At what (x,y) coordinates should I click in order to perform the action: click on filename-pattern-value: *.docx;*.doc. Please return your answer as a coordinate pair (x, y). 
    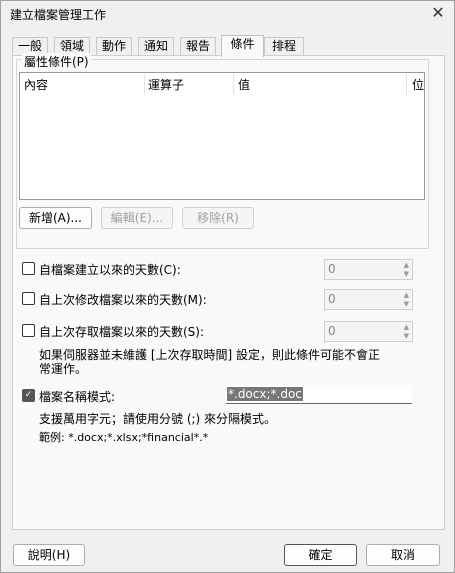
    Looking at the image, I should click on (265, 394).